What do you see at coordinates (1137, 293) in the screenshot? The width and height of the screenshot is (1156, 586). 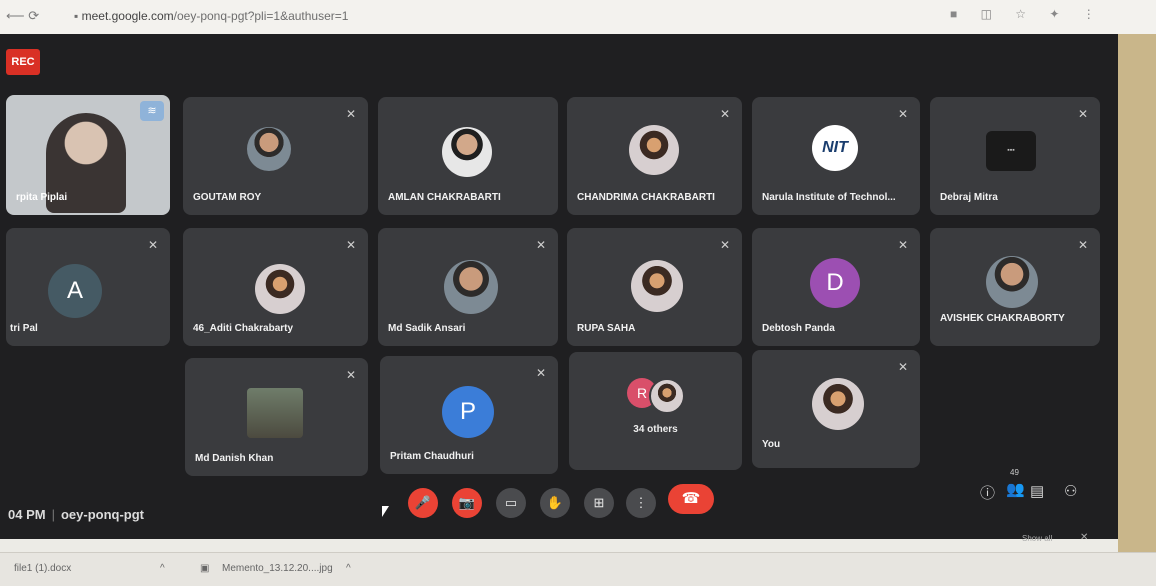 I see `desk-background` at bounding box center [1137, 293].